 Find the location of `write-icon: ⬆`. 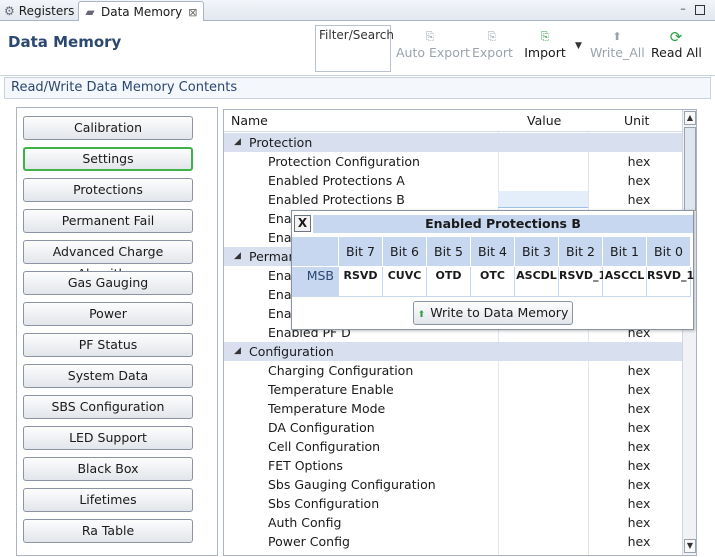

write-icon: ⬆ is located at coordinates (421, 315).